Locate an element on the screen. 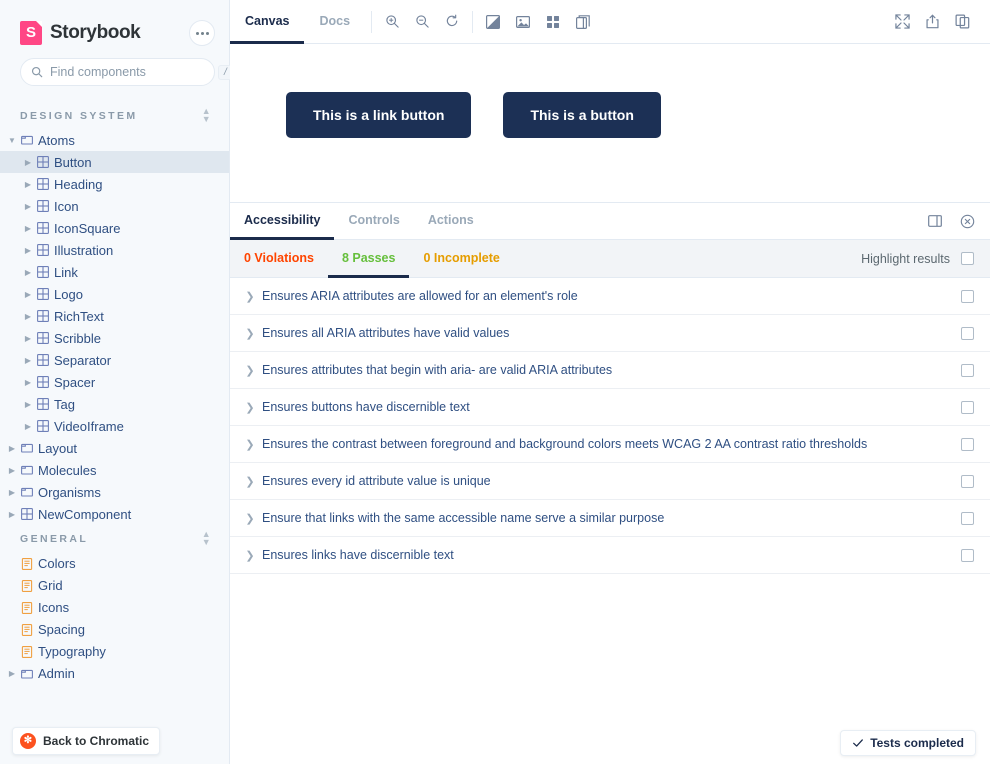 Image resolution: width=990 pixels, height=764 pixels. tree-item-spacing: ▶Spacing is located at coordinates (114, 630).